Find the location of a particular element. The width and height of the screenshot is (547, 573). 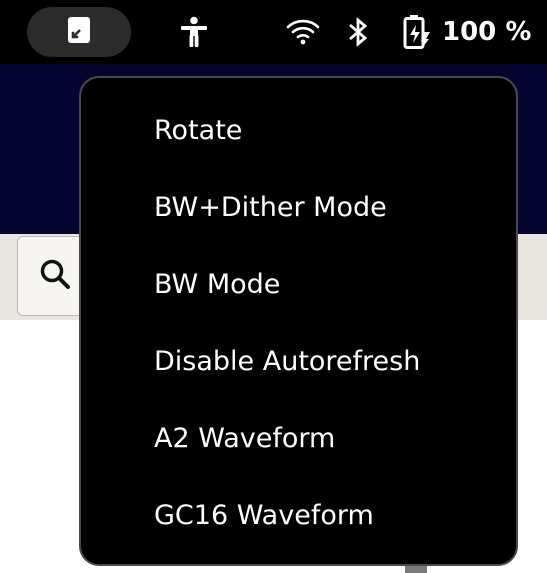

battery-percentage: 100 % is located at coordinates (487, 32).